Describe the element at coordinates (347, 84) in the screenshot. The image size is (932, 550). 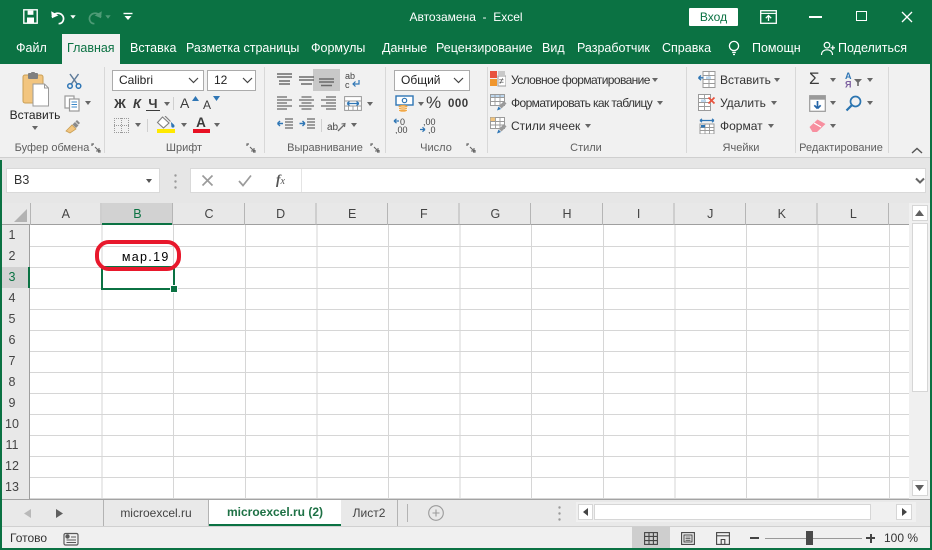
I see `svg-text: c` at that location.